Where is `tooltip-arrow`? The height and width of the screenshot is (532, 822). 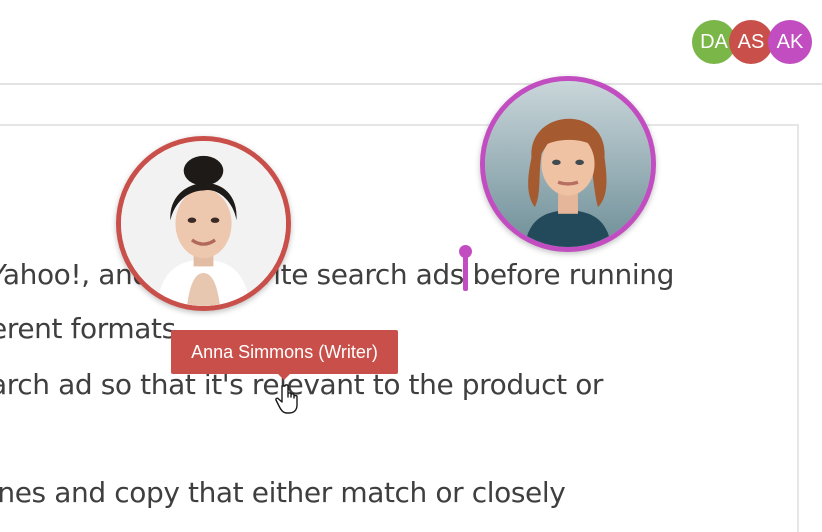 tooltip-arrow is located at coordinates (284, 376).